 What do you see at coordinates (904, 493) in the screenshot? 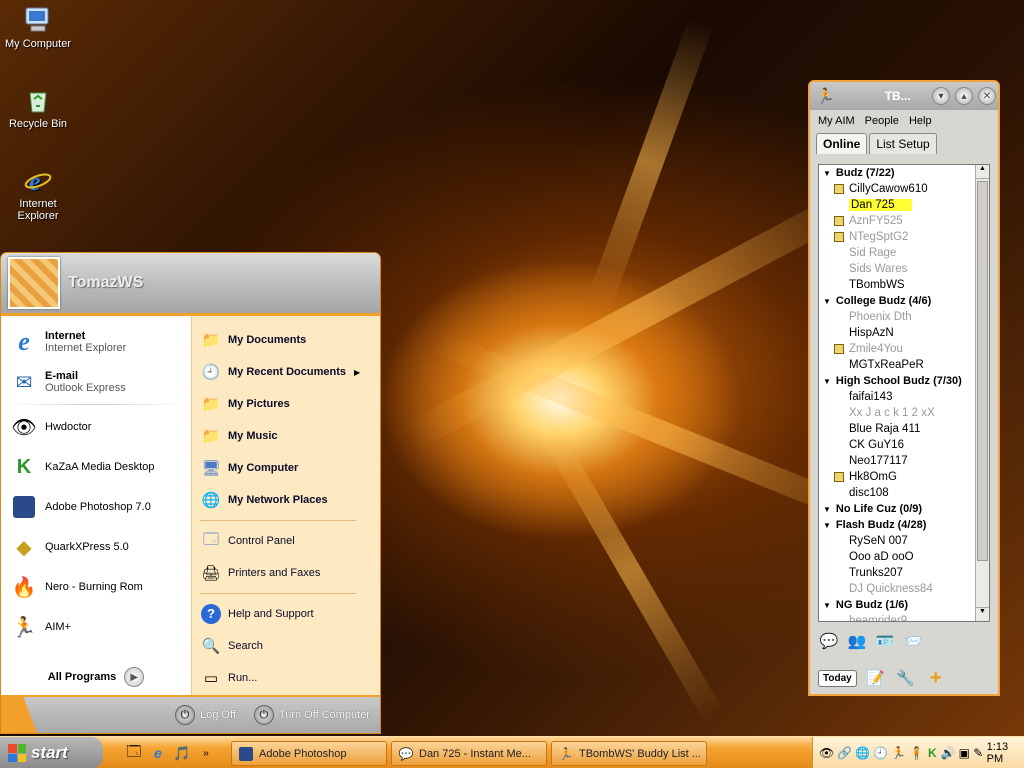
I see `buddy-row: disc108` at bounding box center [904, 493].